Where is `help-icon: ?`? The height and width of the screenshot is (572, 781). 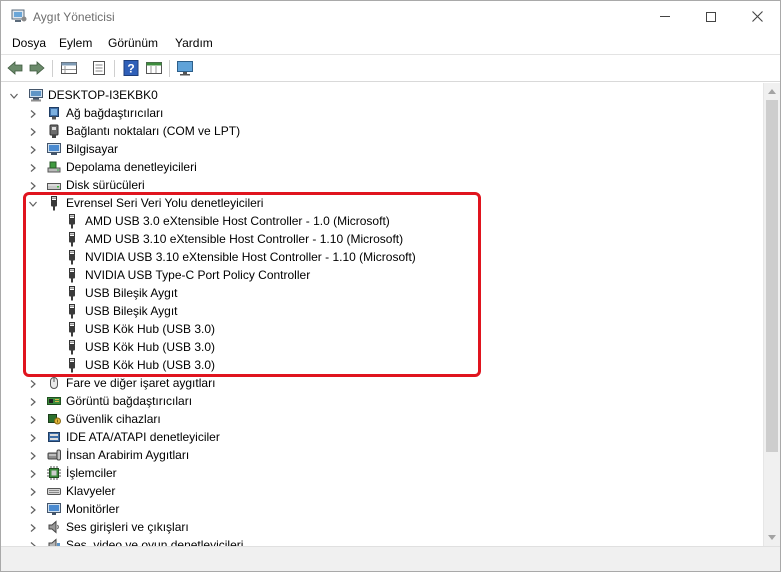
help-icon: ? is located at coordinates (131, 68).